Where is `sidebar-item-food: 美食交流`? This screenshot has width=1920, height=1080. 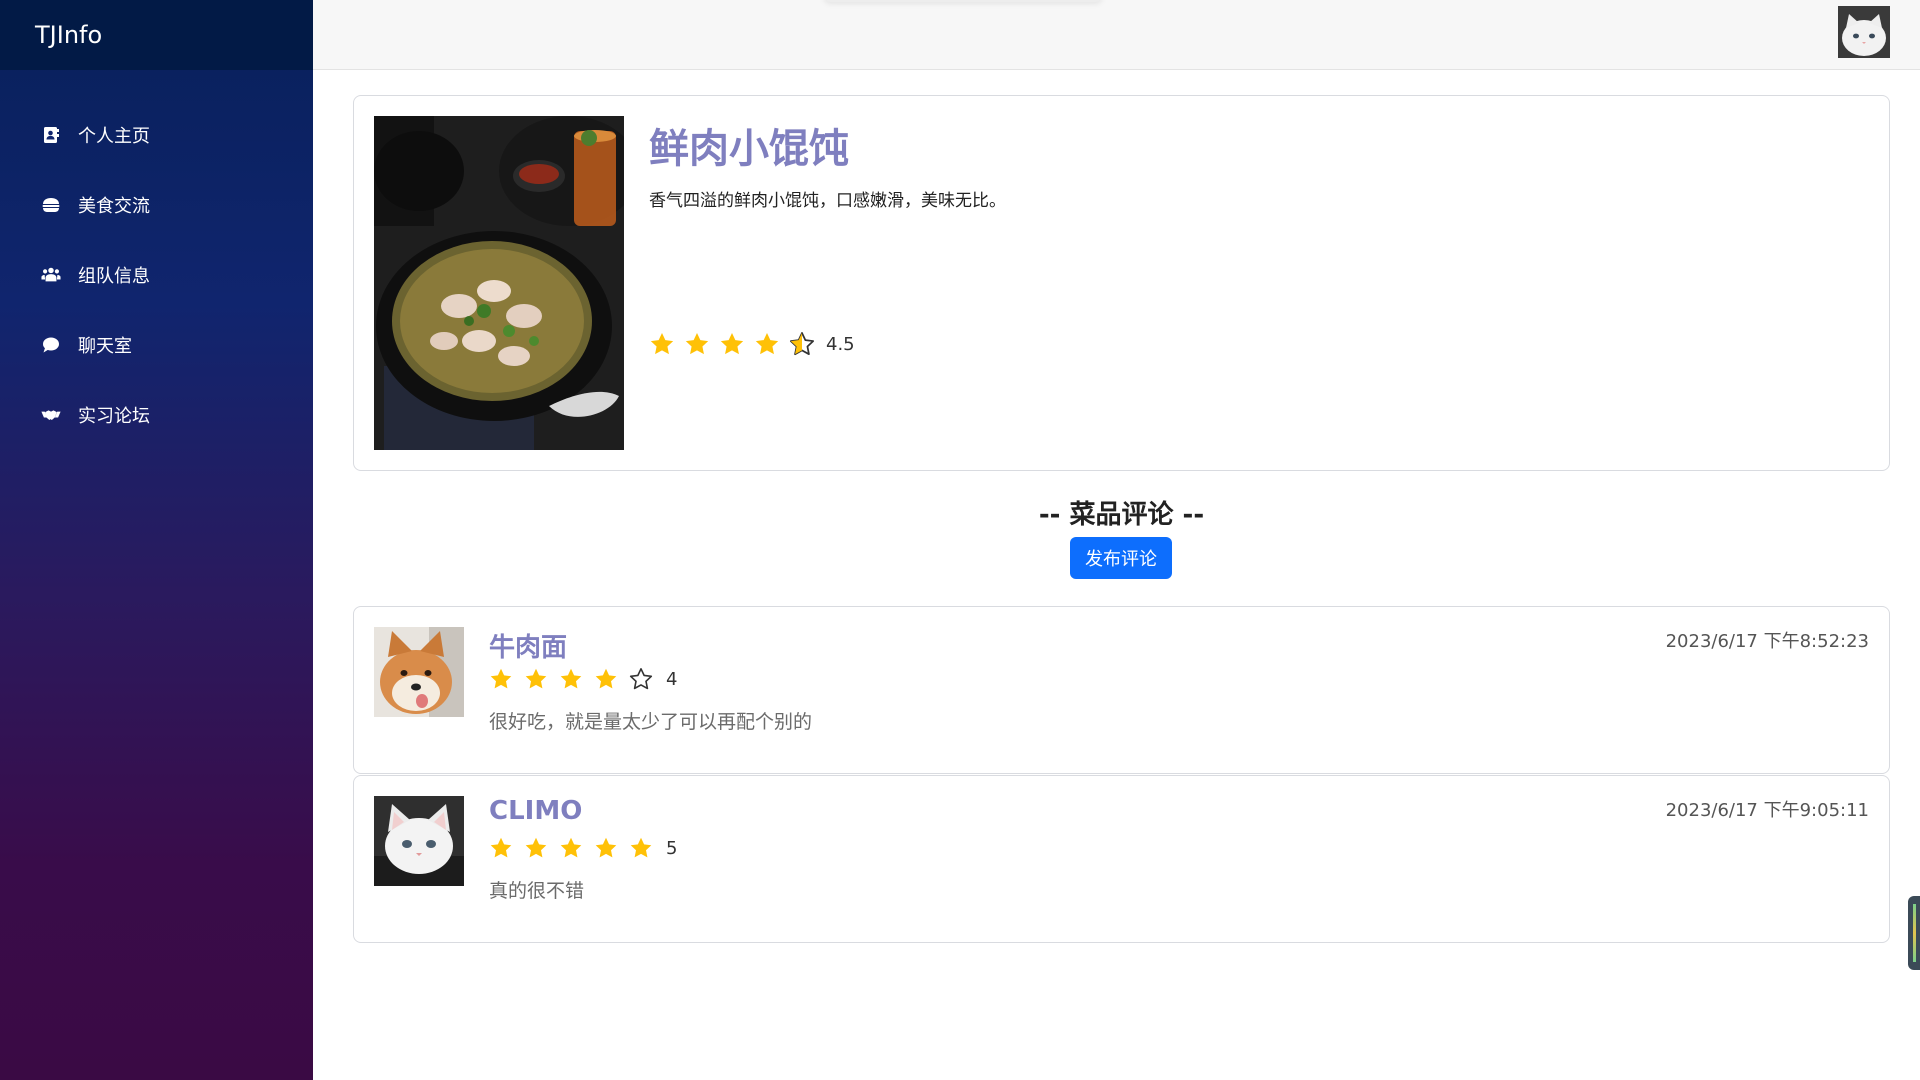
sidebar-item-food: 美食交流 is located at coordinates (156, 205).